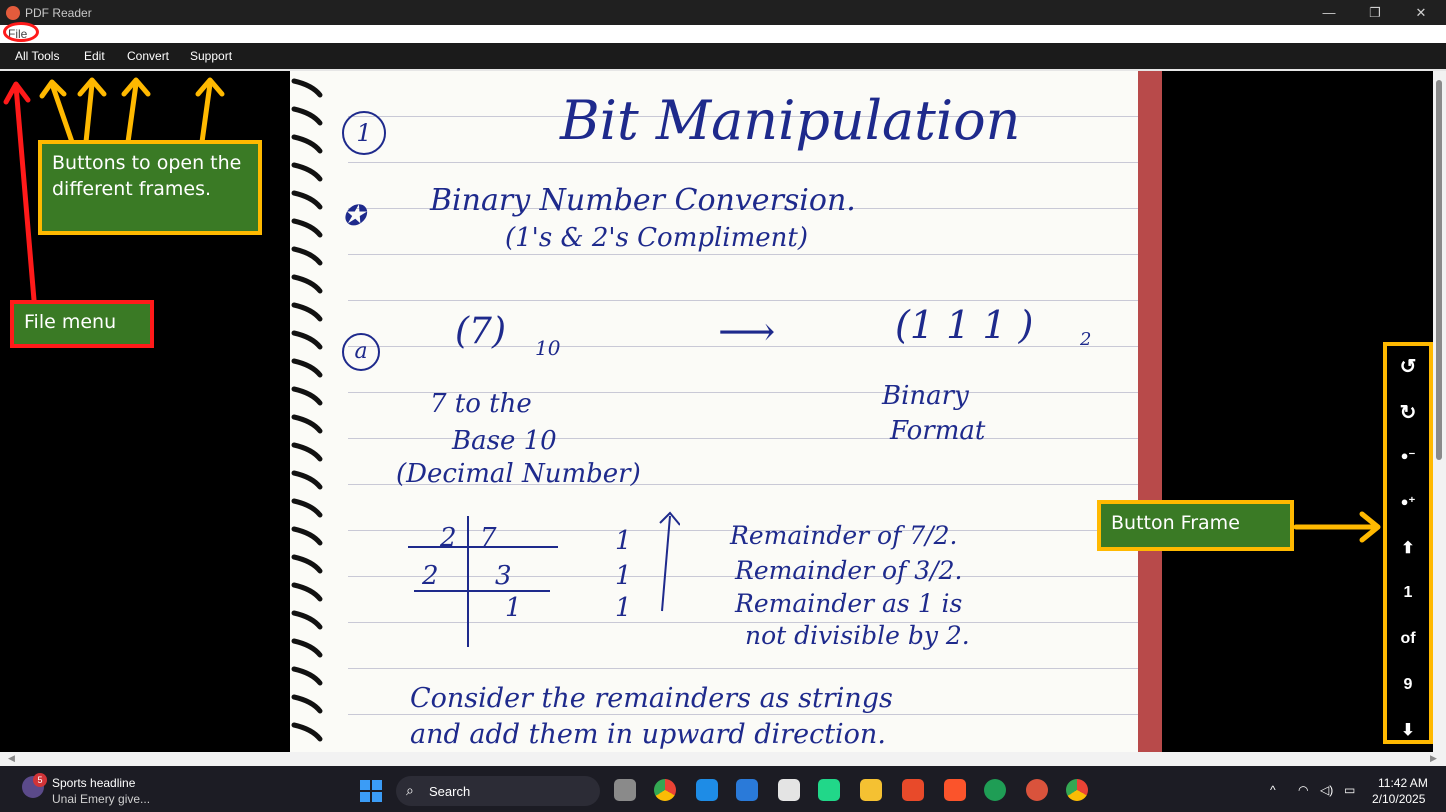 Image resolution: width=1446 pixels, height=812 pixels. I want to click on clock-time: 11:42 AM, so click(1403, 783).